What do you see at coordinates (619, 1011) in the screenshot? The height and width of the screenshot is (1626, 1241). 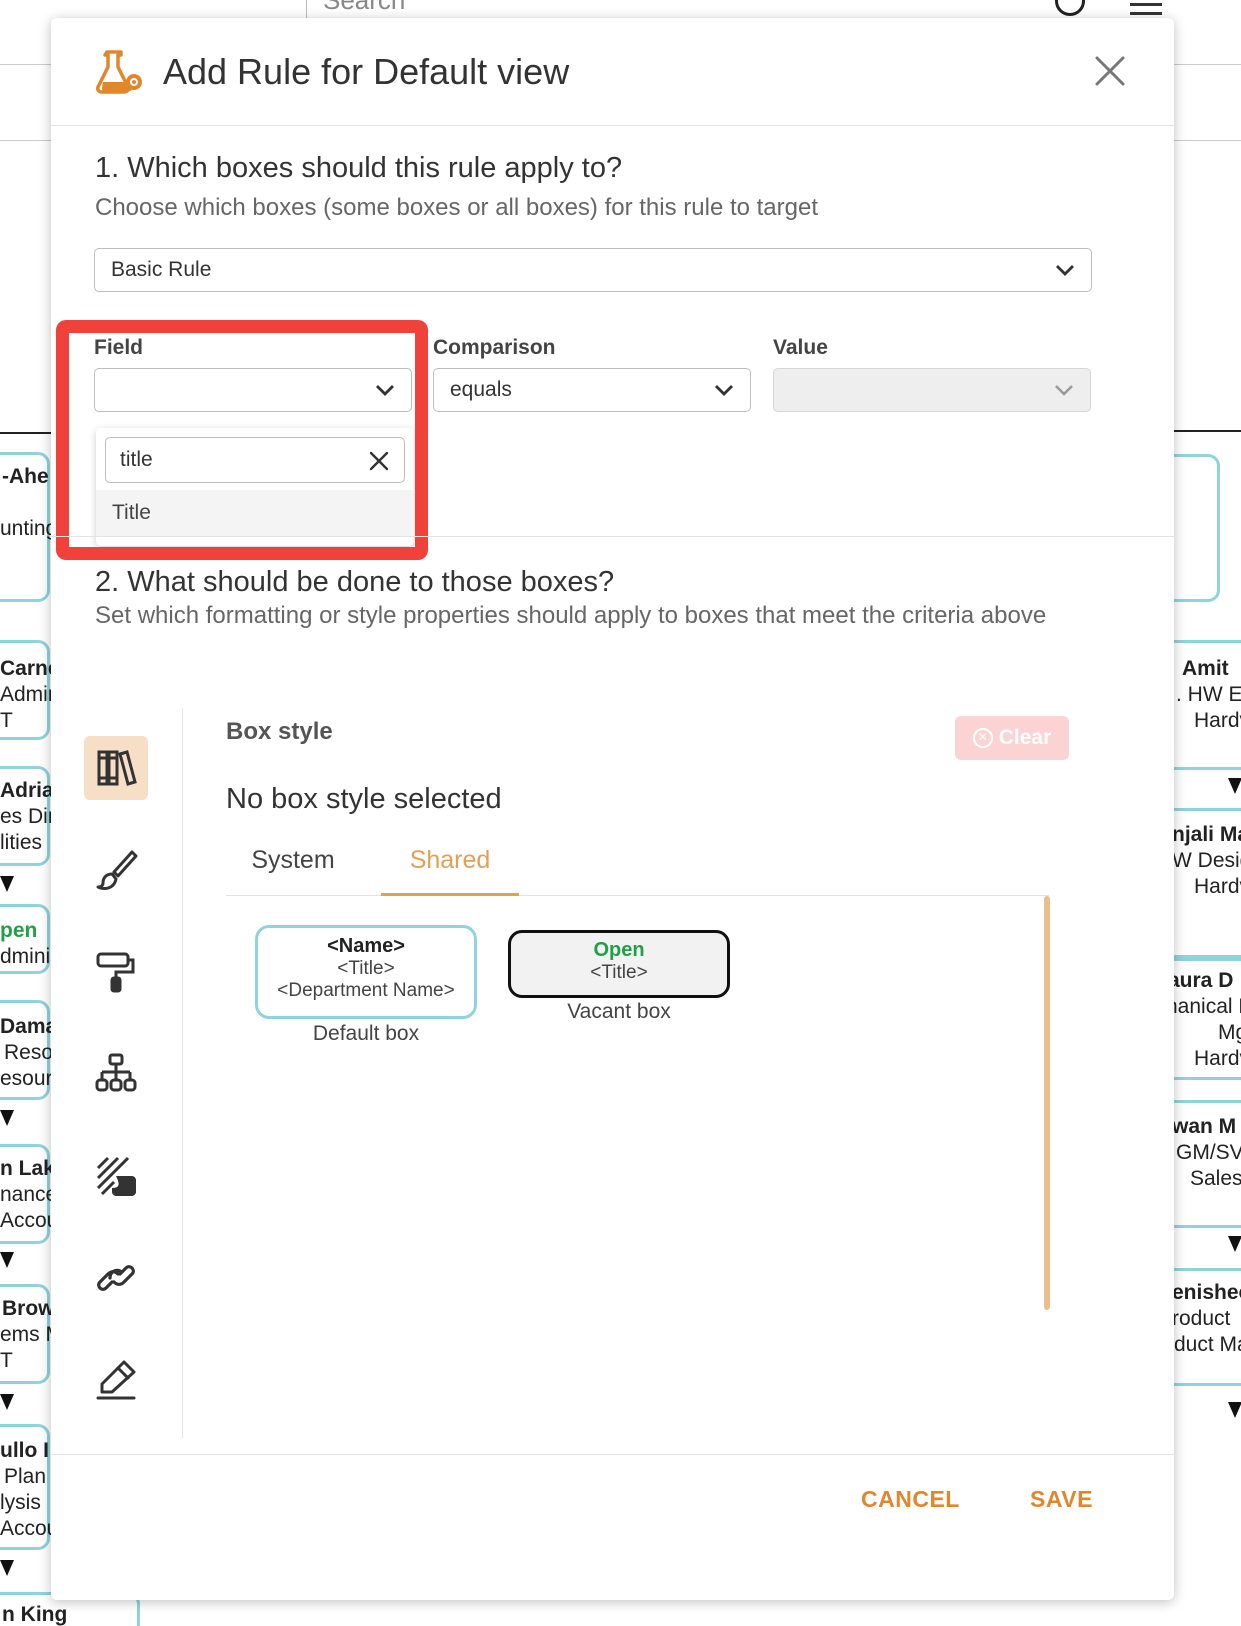 I see `vacant-box-caption: Vacant box` at bounding box center [619, 1011].